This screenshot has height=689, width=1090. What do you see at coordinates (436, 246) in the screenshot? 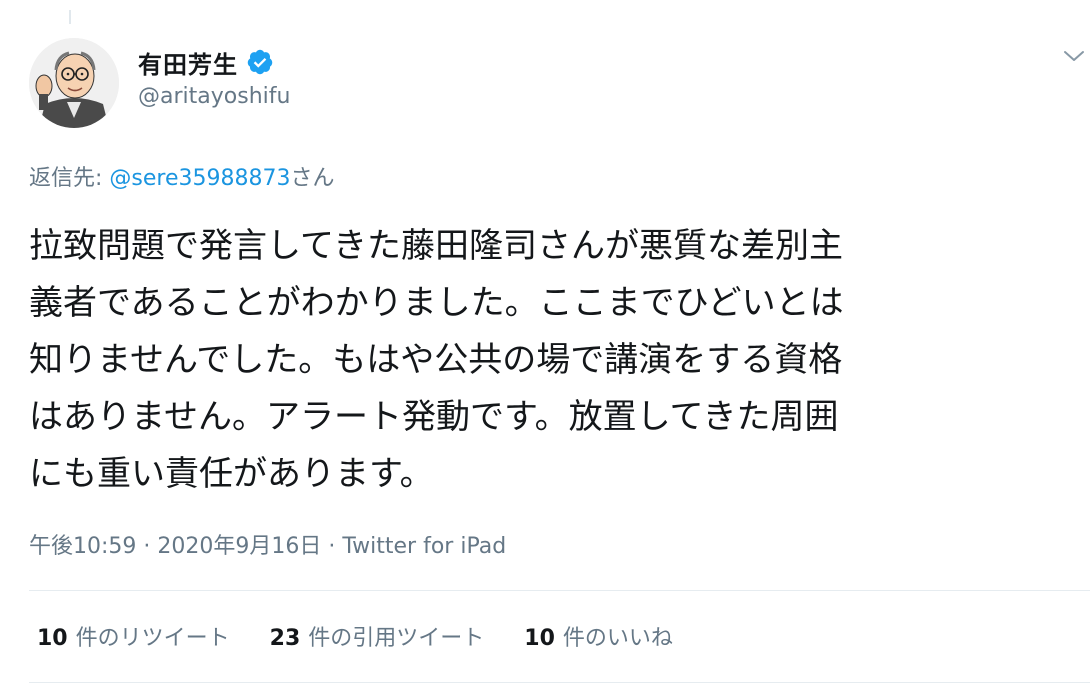
I see `tweet-line: 拉致問題で発言してきた藤田隆司さんが悪質な差別主` at bounding box center [436, 246].